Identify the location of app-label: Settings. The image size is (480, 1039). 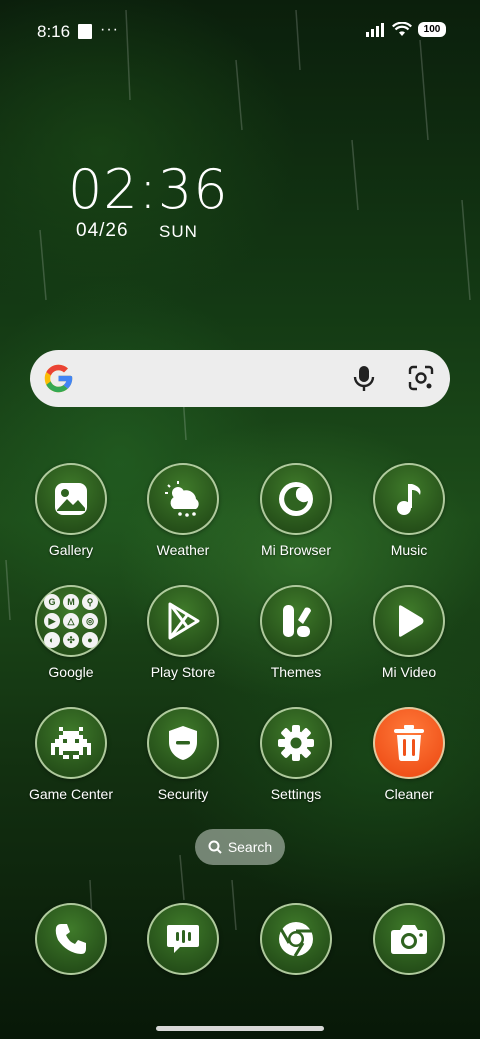
(296, 794).